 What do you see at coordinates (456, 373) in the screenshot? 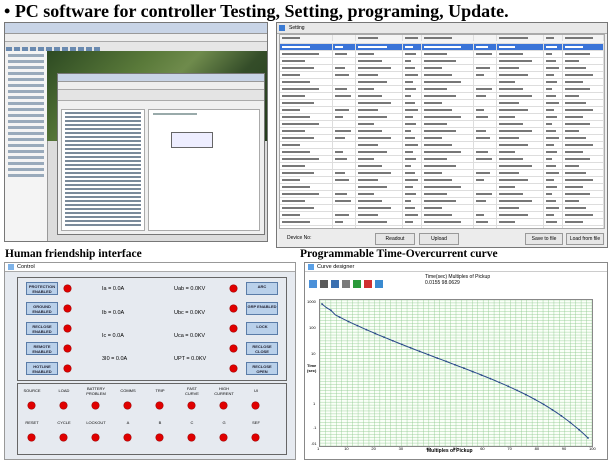
I see `time-overcurrent-plot` at bounding box center [456, 373].